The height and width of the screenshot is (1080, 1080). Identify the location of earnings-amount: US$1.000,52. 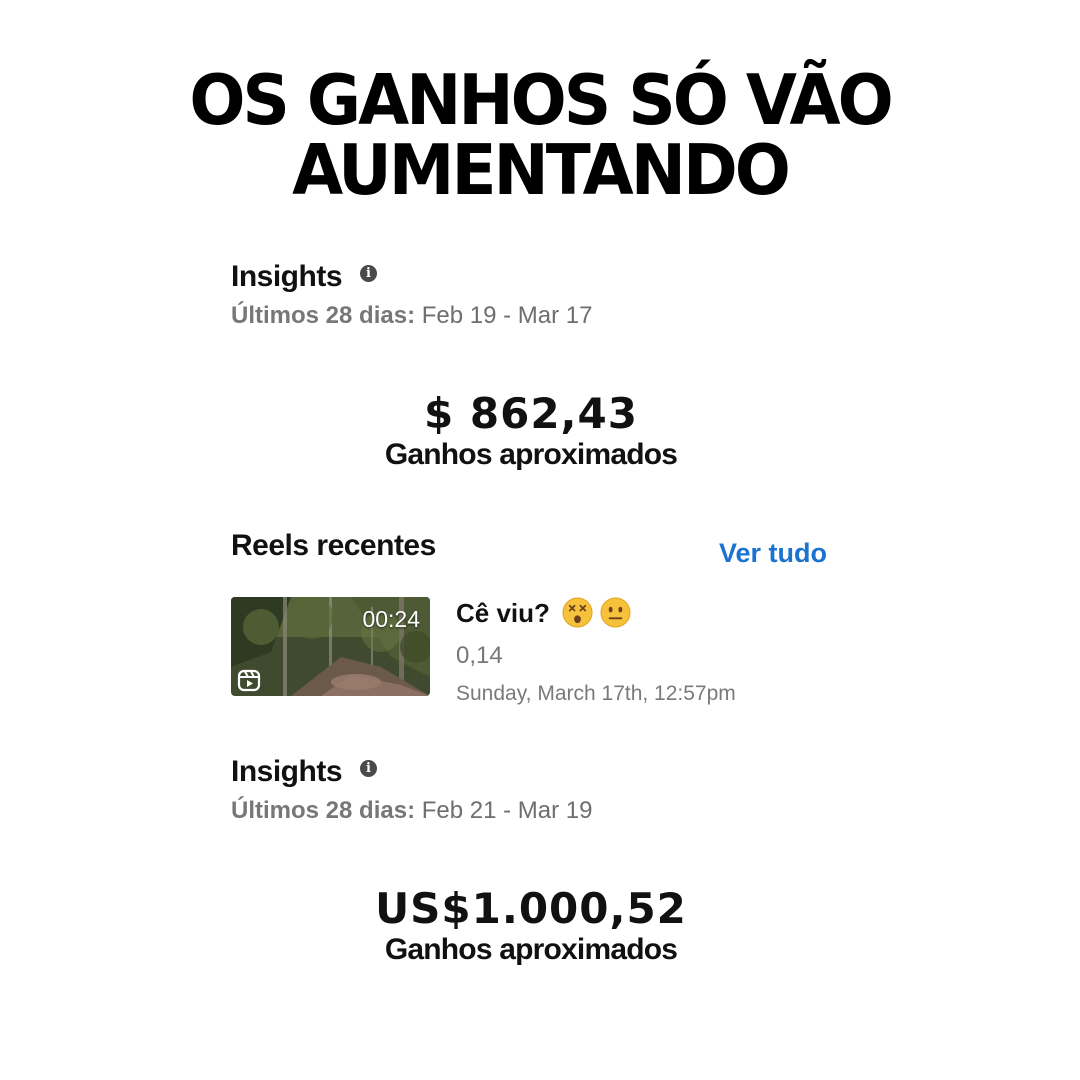
(531, 908).